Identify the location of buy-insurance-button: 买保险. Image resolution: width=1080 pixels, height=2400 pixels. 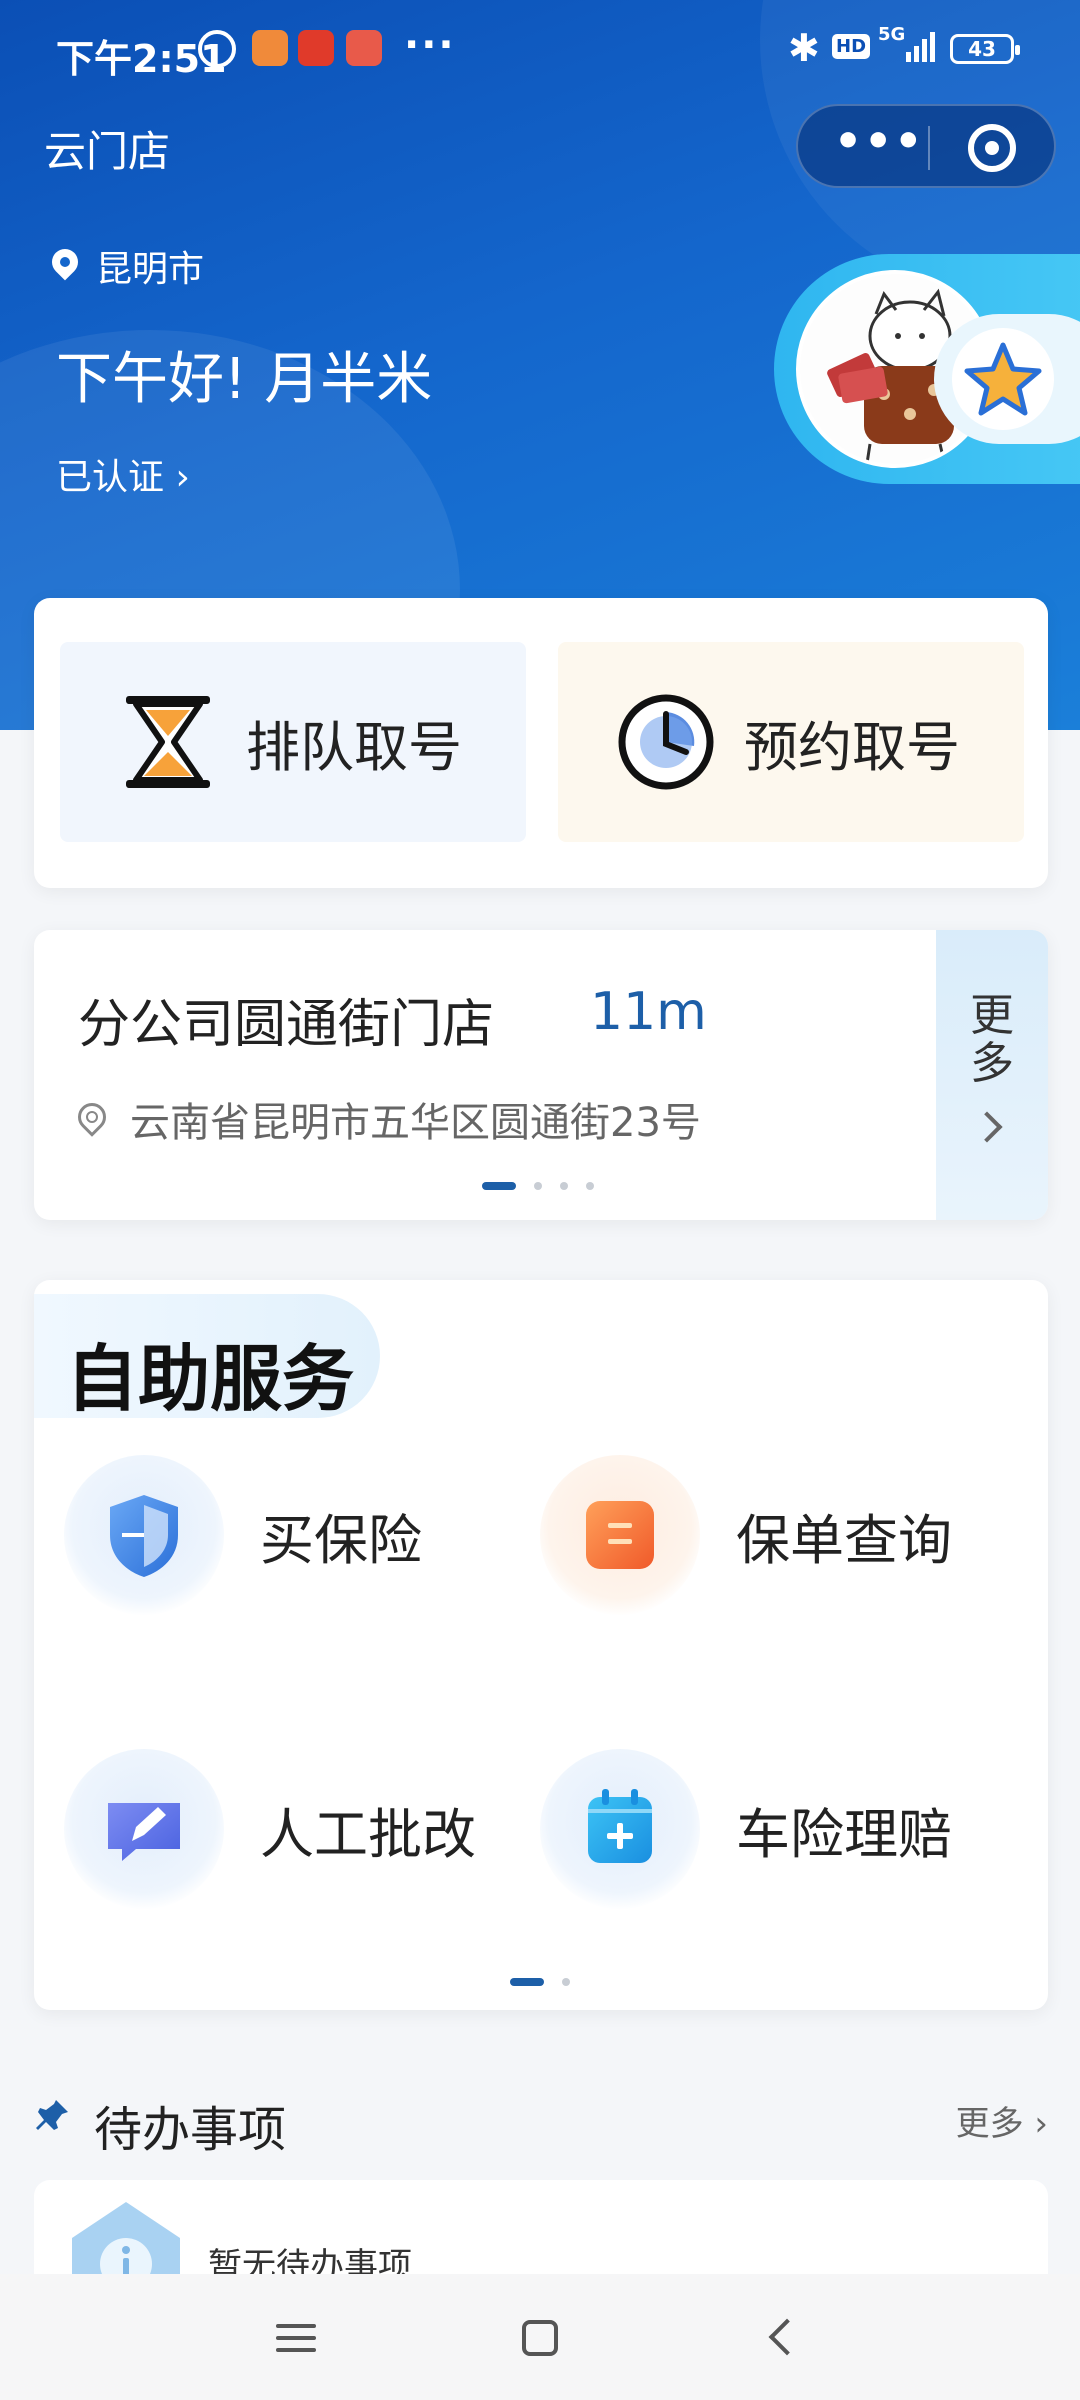
(294, 1535).